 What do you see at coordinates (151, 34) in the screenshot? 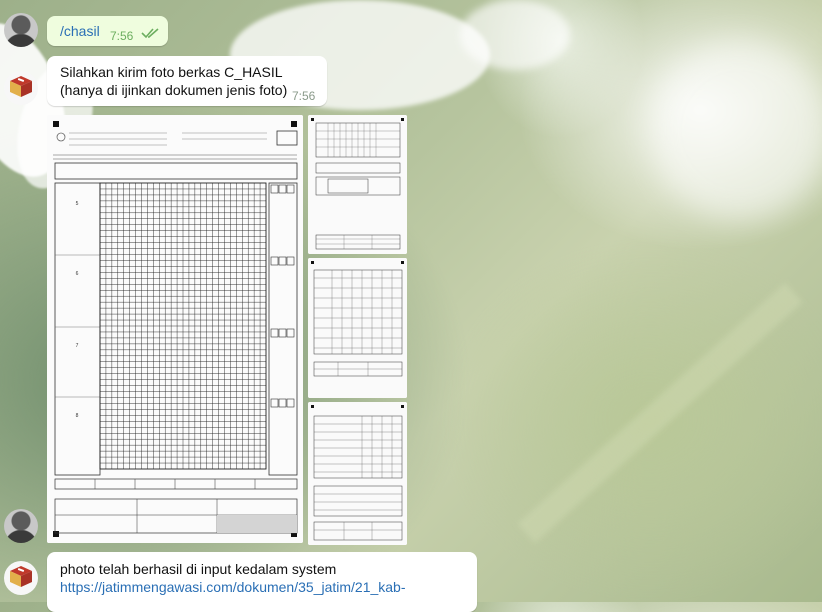
I see `double-check-icon` at bounding box center [151, 34].